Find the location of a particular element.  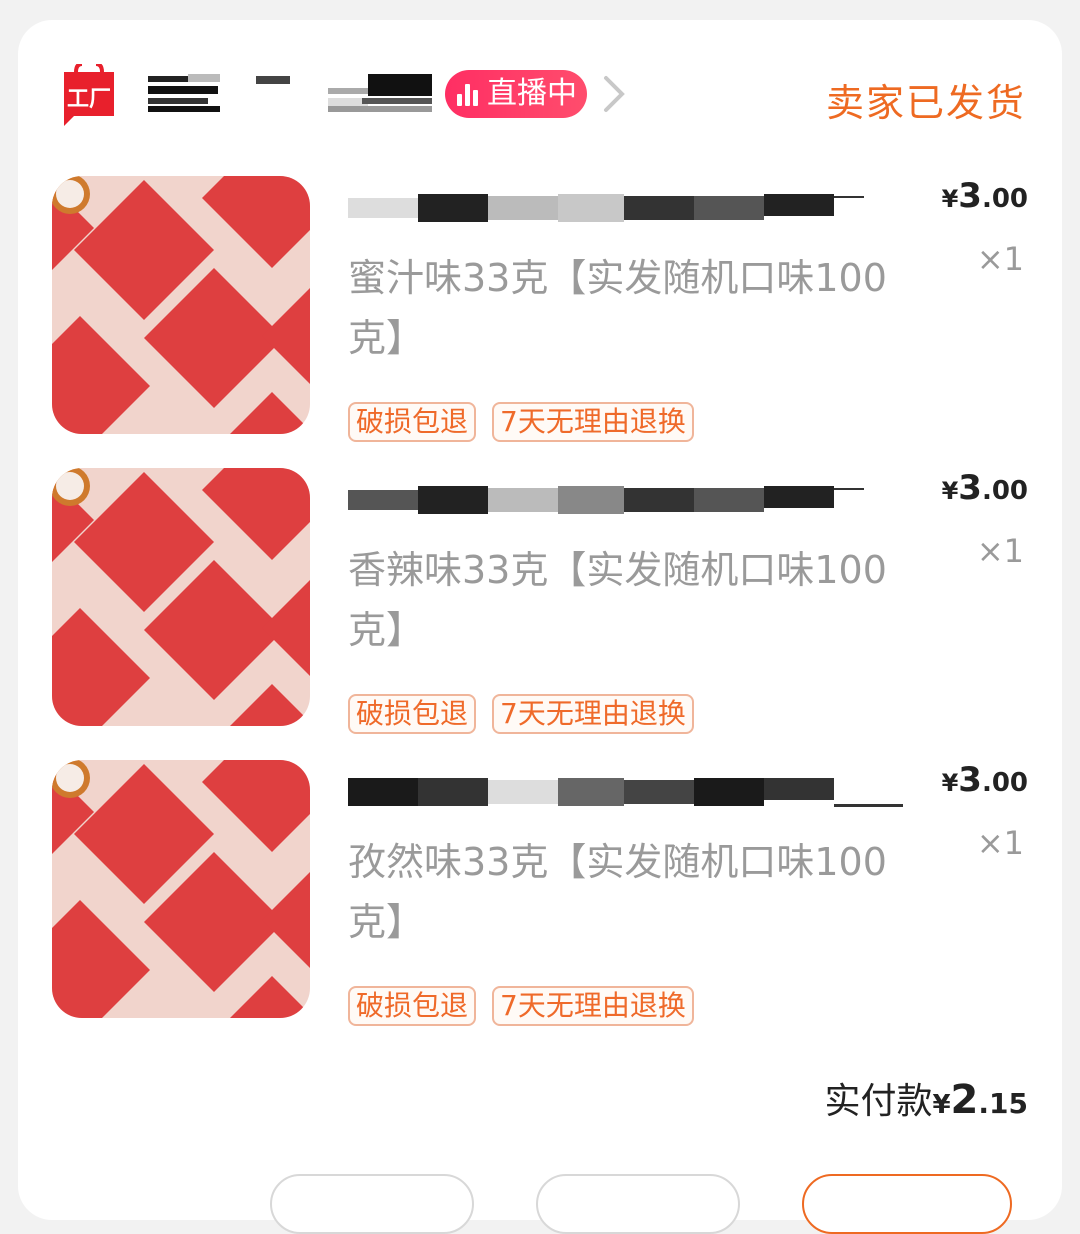

product-spec: 蜜汁味33克【实发随机口味100克】 is located at coordinates (617, 308).